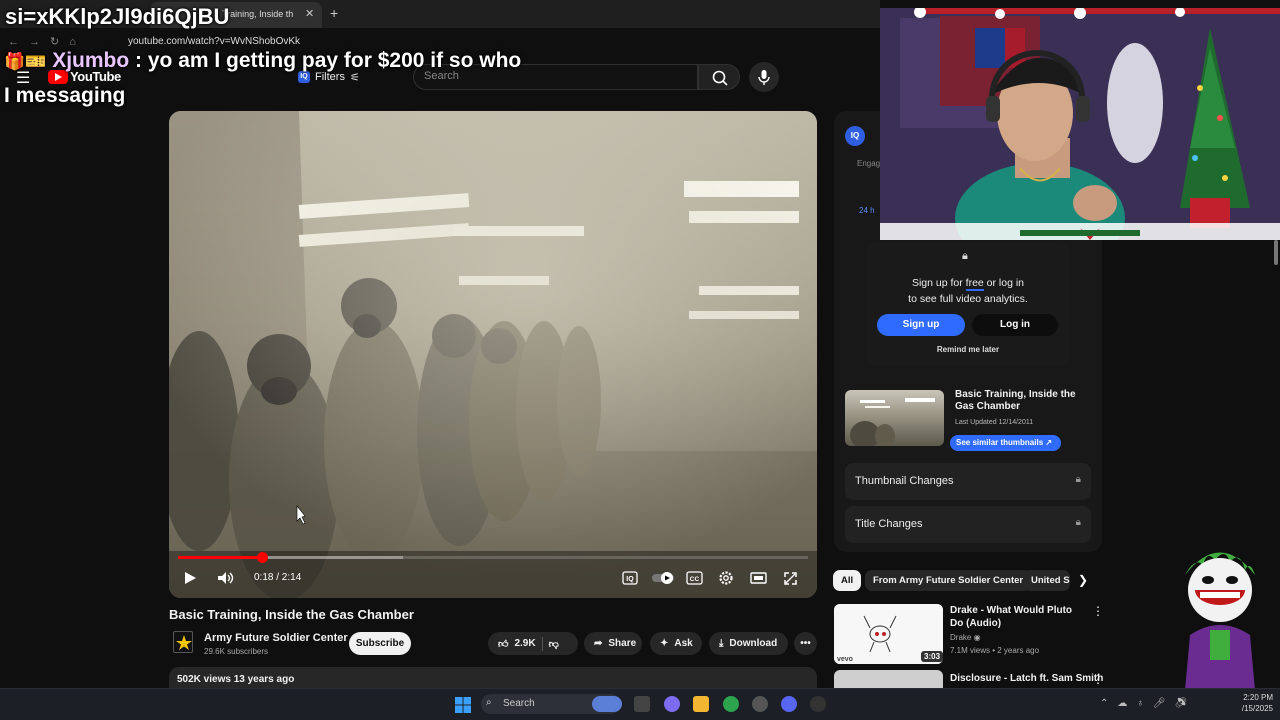 The width and height of the screenshot is (1280, 720). What do you see at coordinates (1258, 697) in the screenshot?
I see `clock-time: 2:20 PM` at bounding box center [1258, 697].